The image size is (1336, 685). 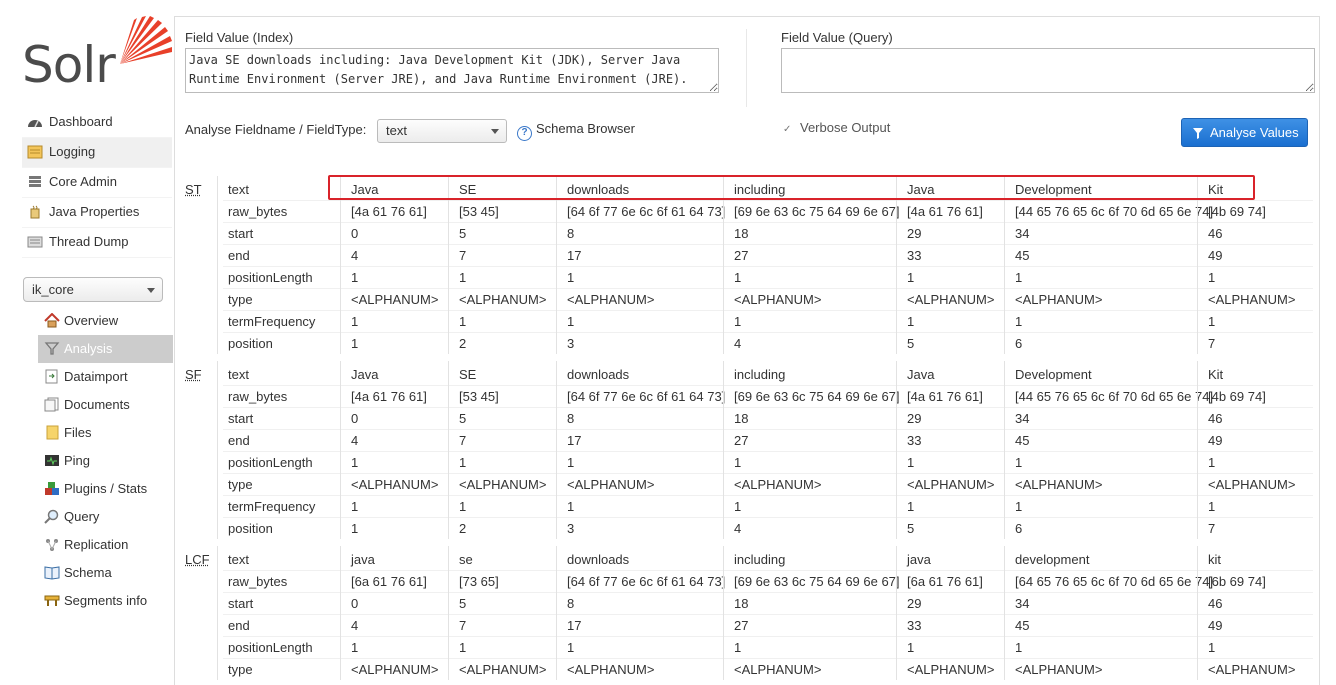 What do you see at coordinates (105, 461) in the screenshot?
I see `core-nav-ping: Ping` at bounding box center [105, 461].